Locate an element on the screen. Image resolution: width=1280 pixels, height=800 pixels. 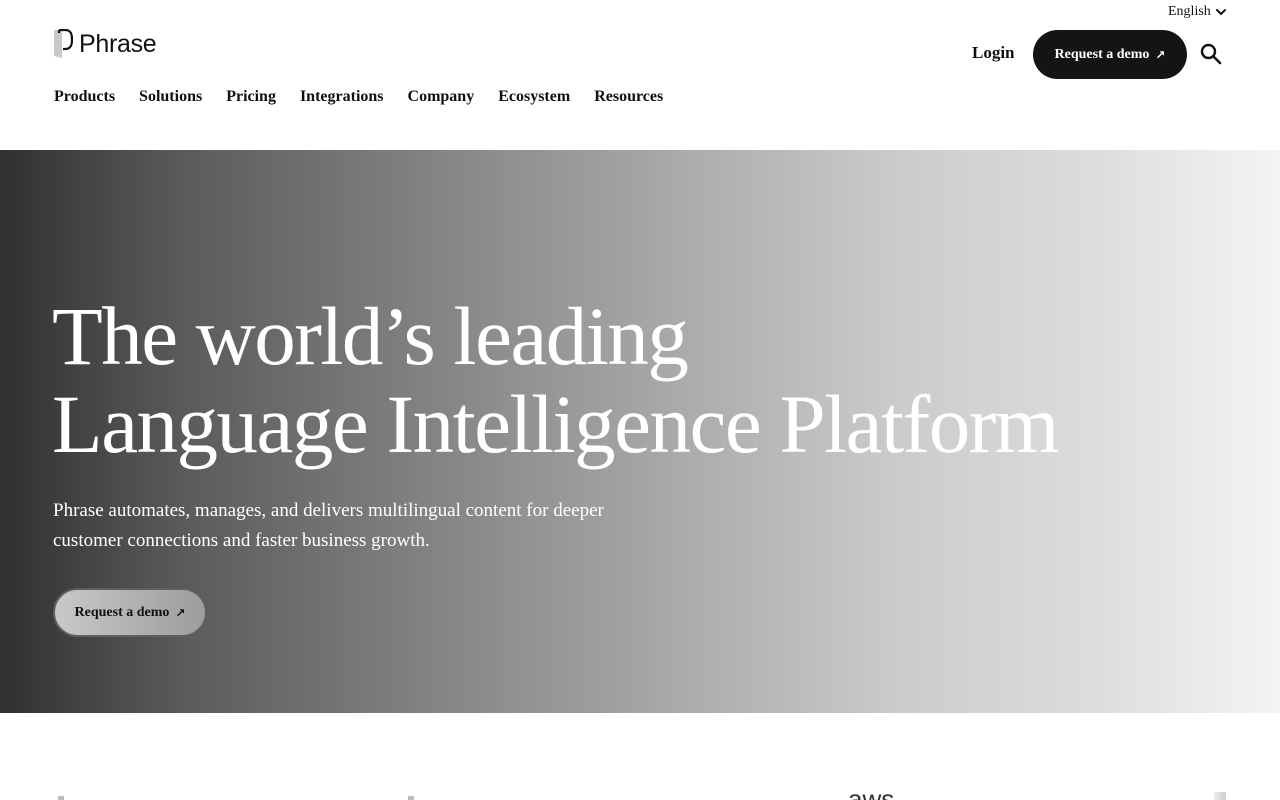
customer-logos-strip: aws is located at coordinates (640, 756).